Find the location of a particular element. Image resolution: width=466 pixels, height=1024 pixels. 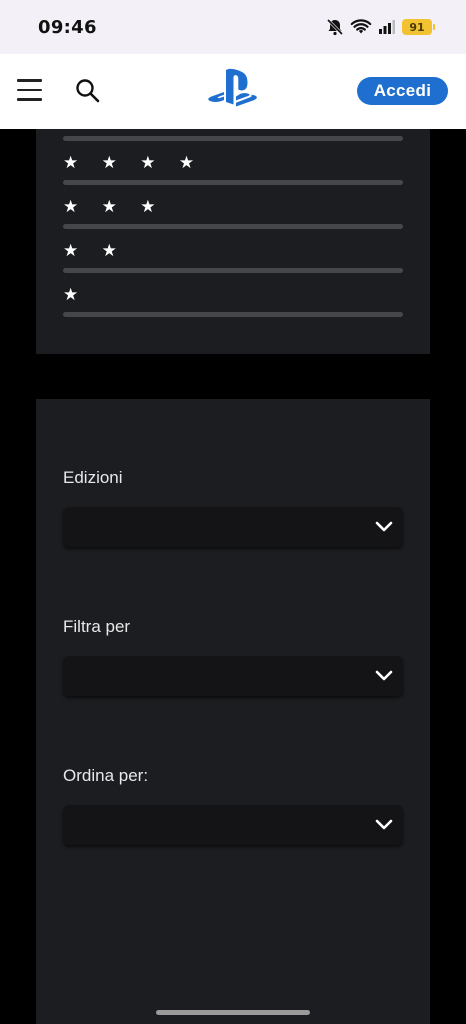

rating-stars-4: ★ ★ ★ ★ is located at coordinates (133, 163).